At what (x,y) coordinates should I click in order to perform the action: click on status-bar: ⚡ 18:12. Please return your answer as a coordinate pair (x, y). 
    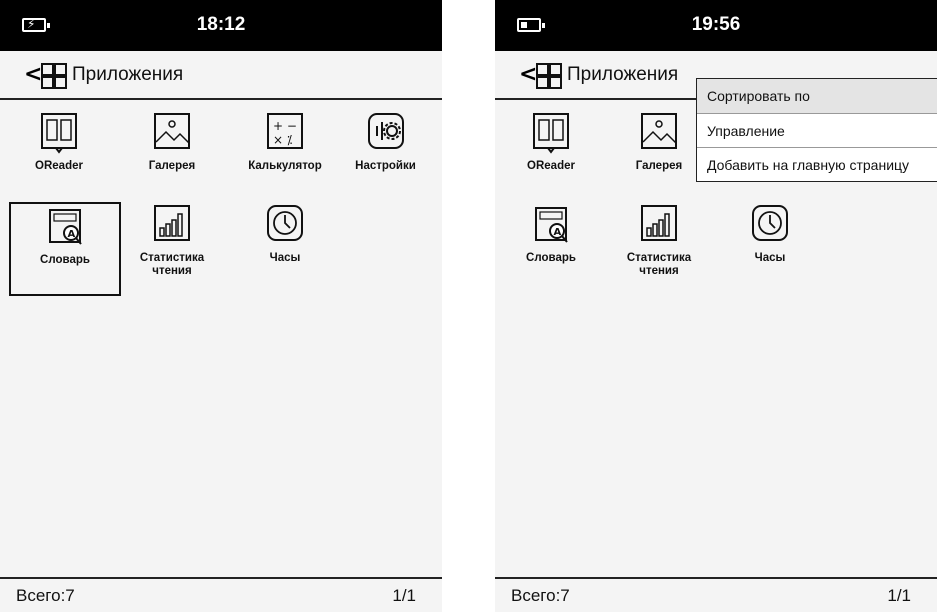
    Looking at the image, I should click on (221, 25).